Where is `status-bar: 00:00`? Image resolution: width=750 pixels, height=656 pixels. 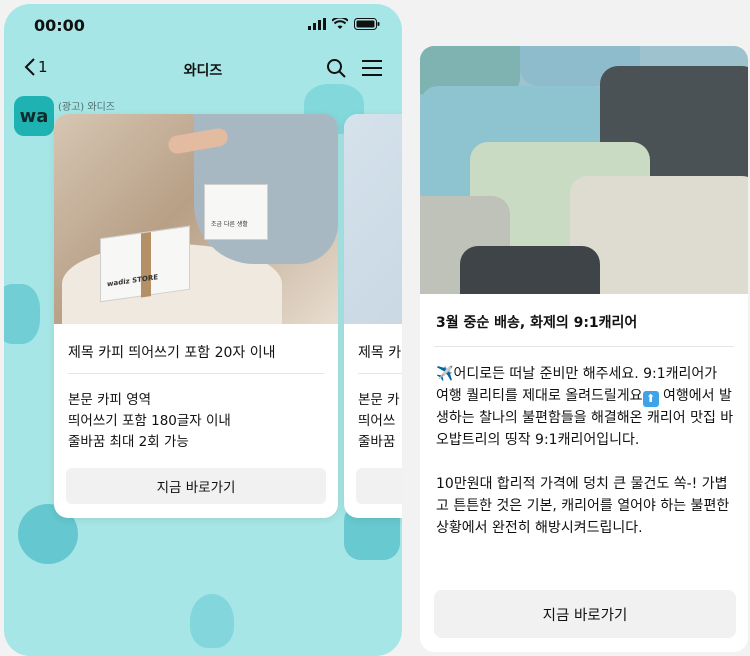 status-bar: 00:00 is located at coordinates (203, 26).